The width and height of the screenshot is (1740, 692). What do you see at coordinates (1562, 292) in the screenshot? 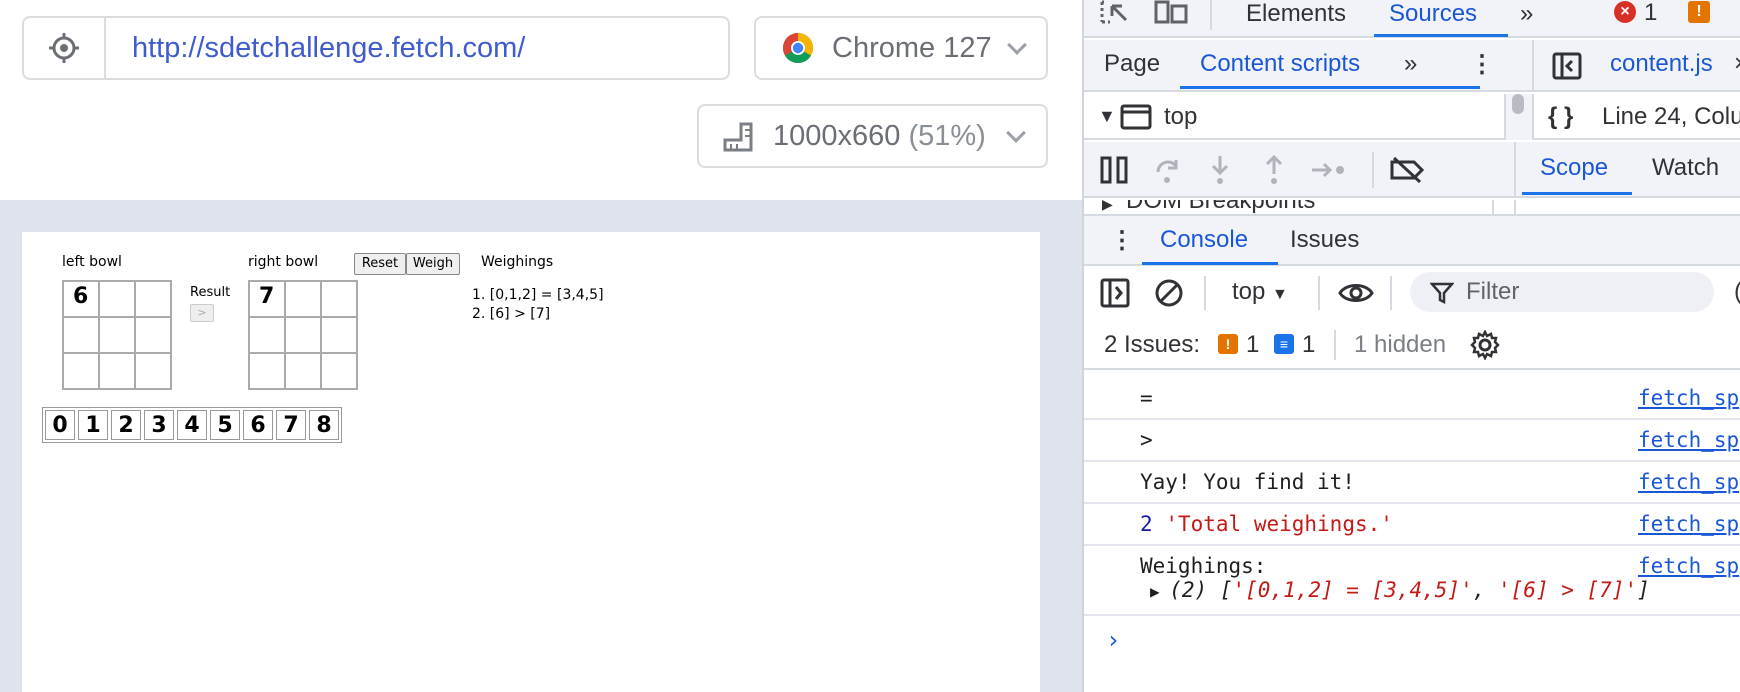
I see `filter-input: Filter` at bounding box center [1562, 292].